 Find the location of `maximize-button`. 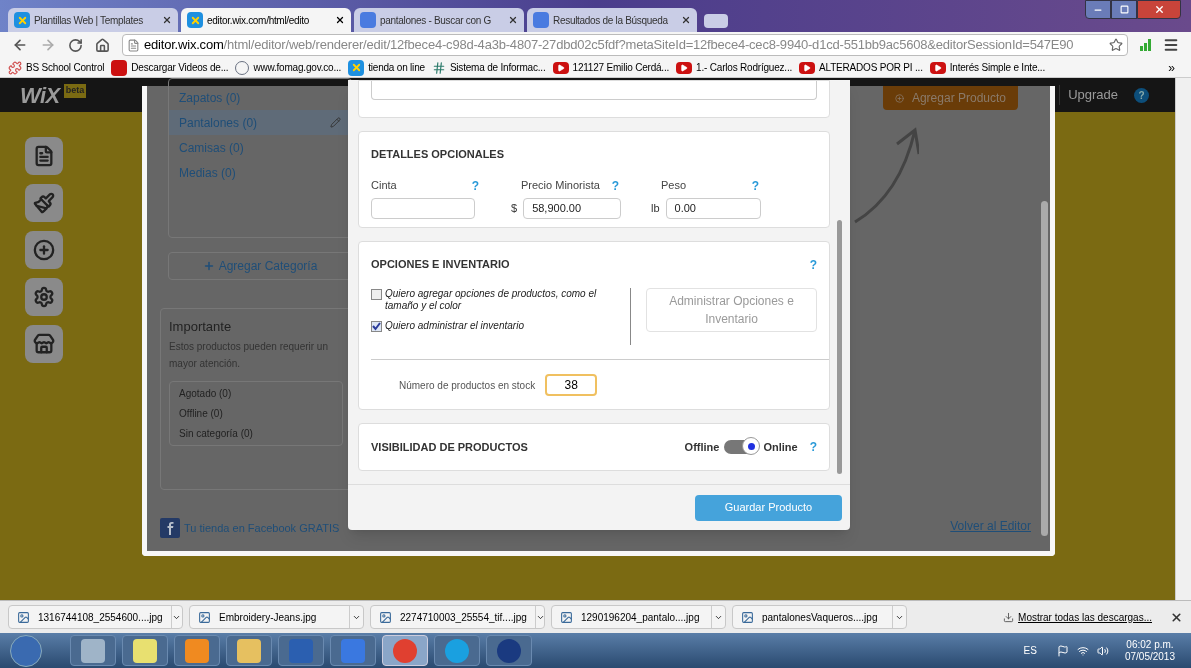

maximize-button is located at coordinates (1124, 9).